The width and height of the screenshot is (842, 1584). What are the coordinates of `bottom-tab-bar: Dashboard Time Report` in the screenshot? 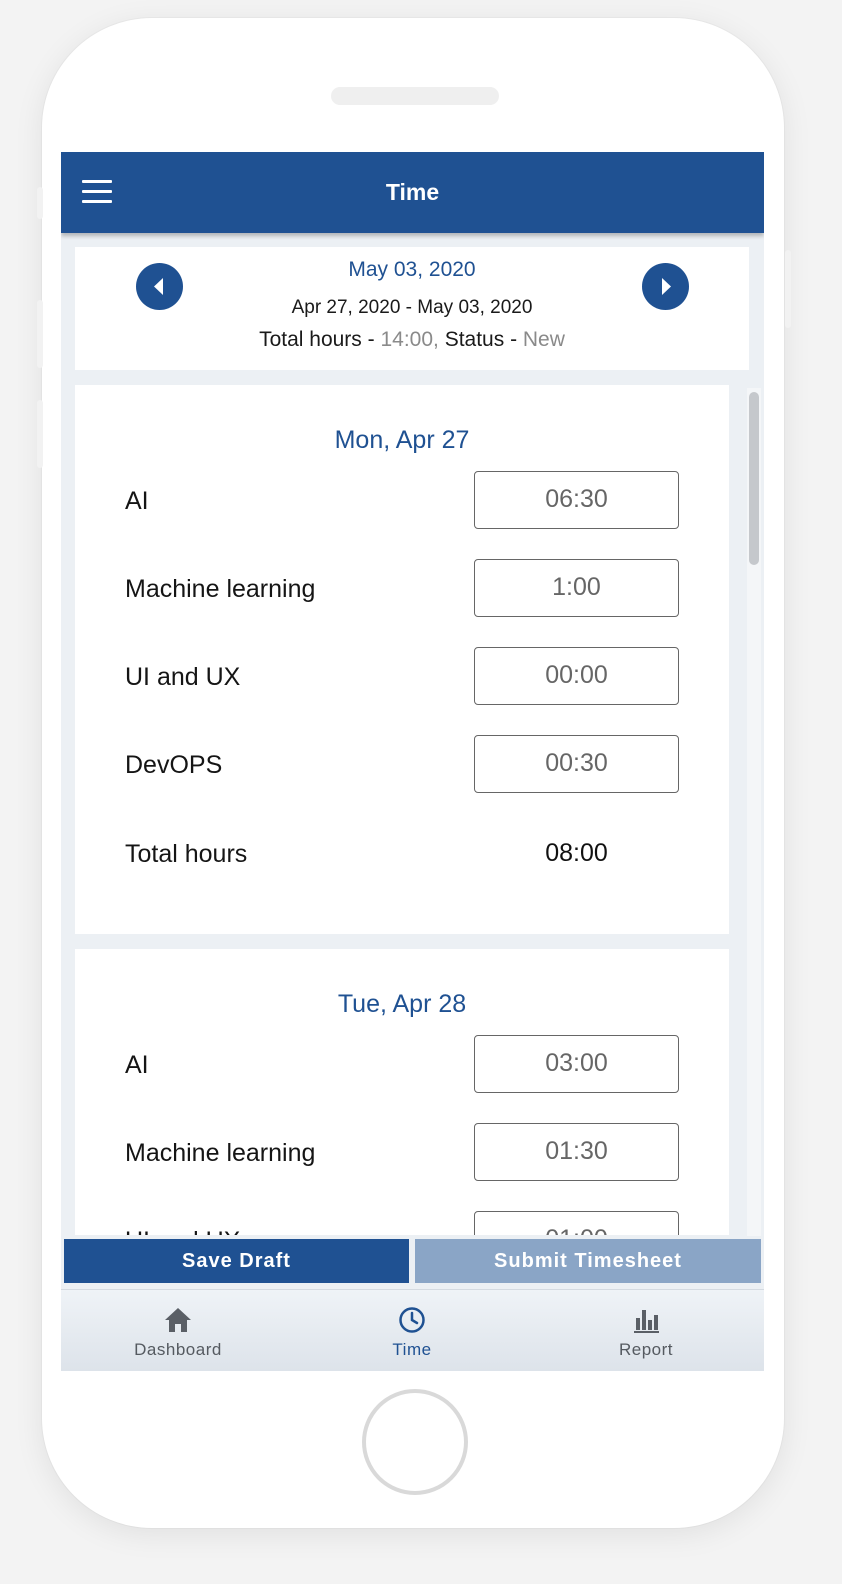 It's located at (412, 1330).